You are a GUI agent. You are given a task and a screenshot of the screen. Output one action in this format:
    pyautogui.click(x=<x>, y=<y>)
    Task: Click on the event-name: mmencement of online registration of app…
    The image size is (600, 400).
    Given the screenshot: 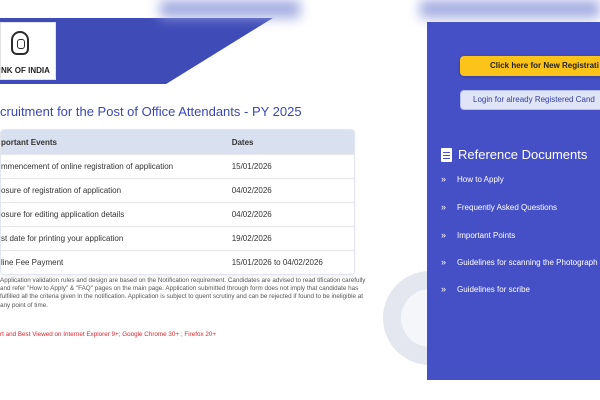 What is the action you would take?
    pyautogui.click(x=87, y=166)
    